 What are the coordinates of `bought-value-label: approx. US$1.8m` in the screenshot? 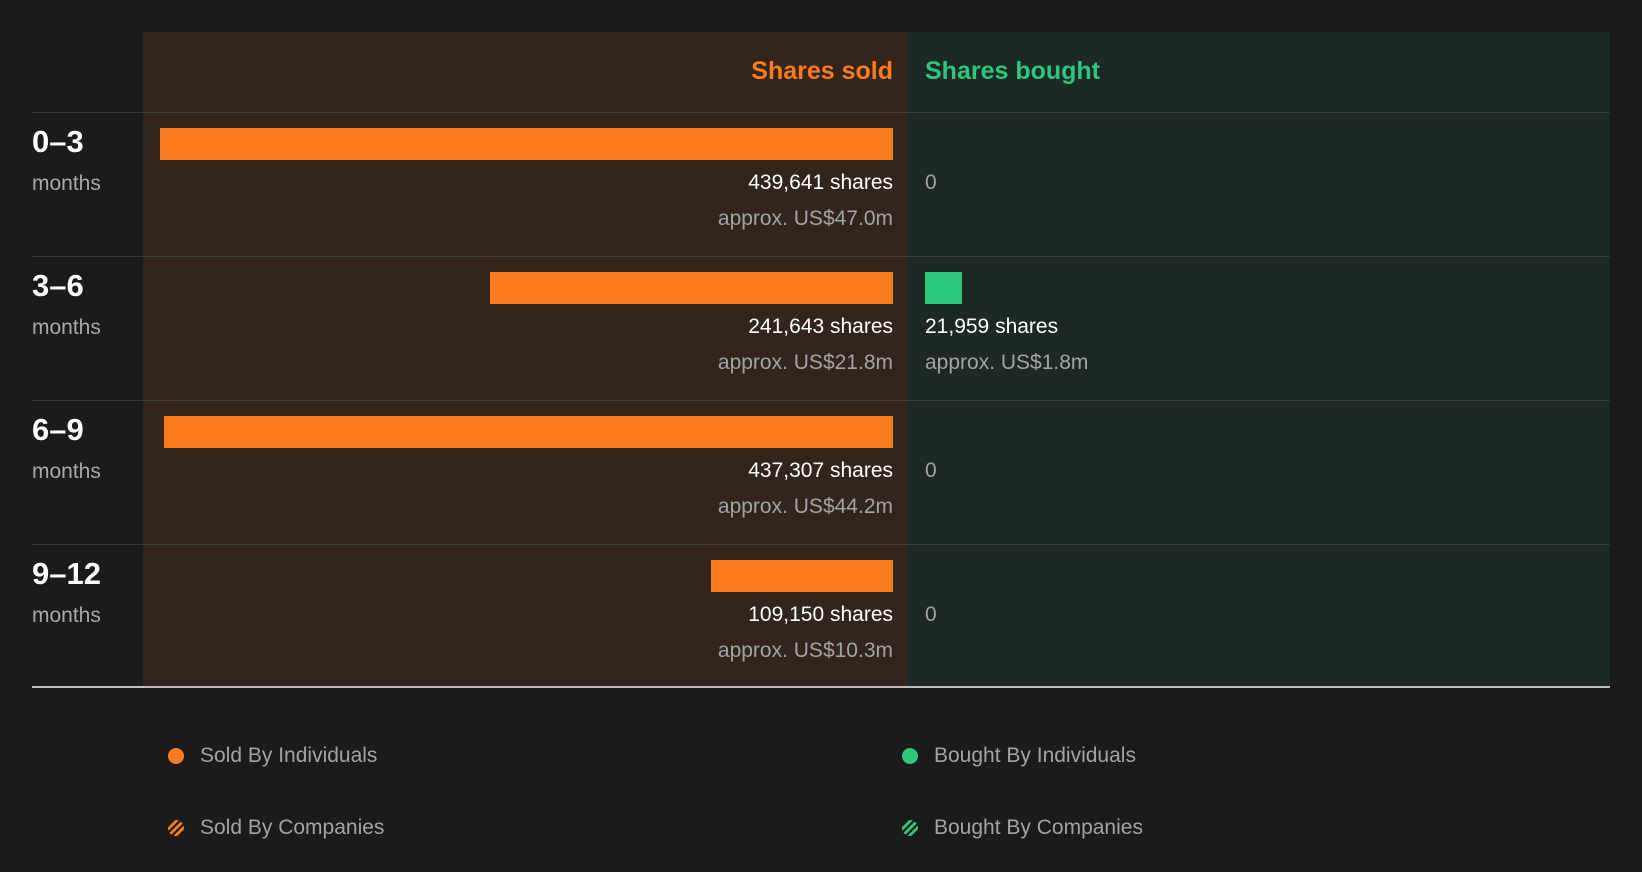 It's located at (1007, 362).